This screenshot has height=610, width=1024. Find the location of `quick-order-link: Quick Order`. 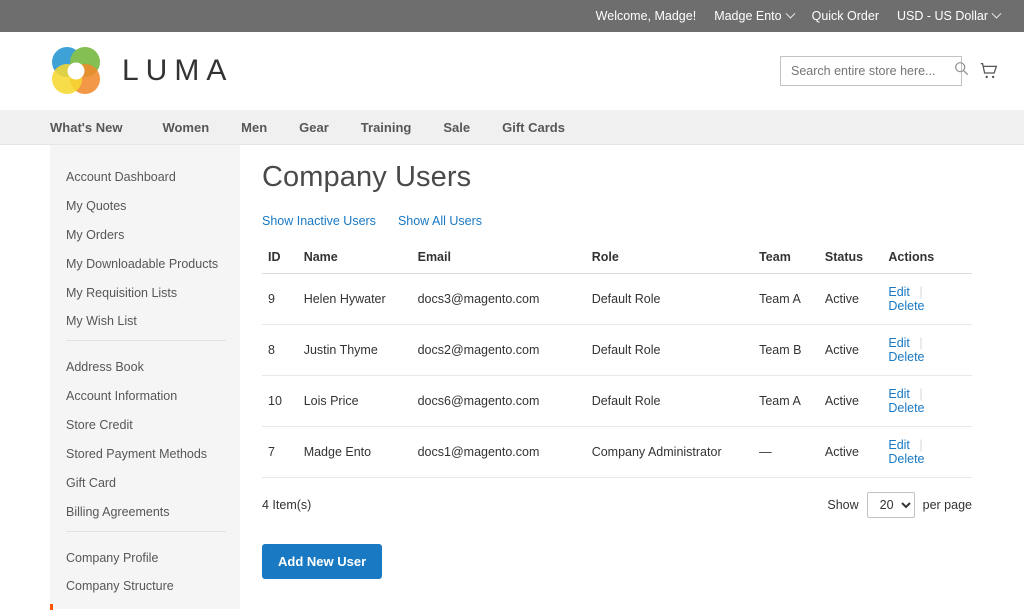

quick-order-link: Quick Order is located at coordinates (845, 16).